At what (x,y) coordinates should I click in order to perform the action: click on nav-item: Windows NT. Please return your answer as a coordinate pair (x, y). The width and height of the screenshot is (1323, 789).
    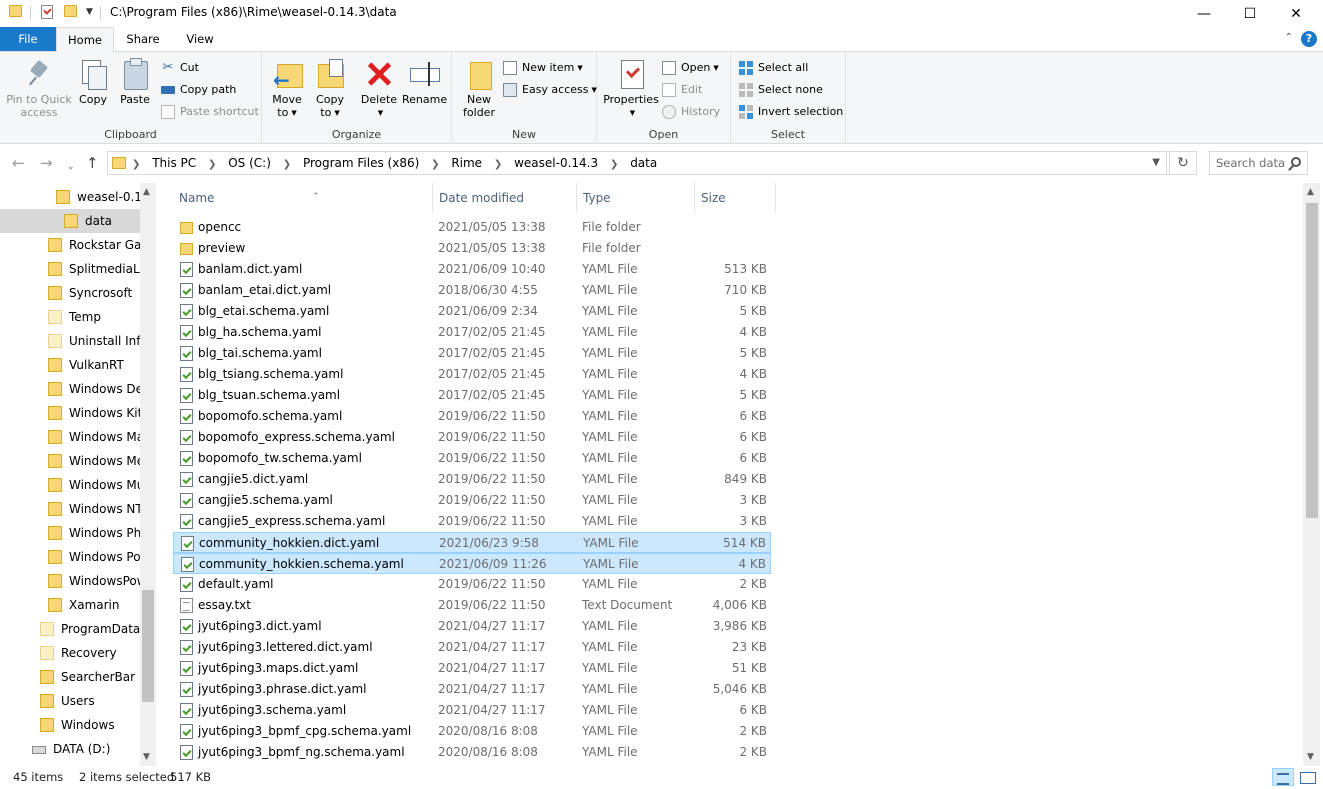
    Looking at the image, I should click on (70, 509).